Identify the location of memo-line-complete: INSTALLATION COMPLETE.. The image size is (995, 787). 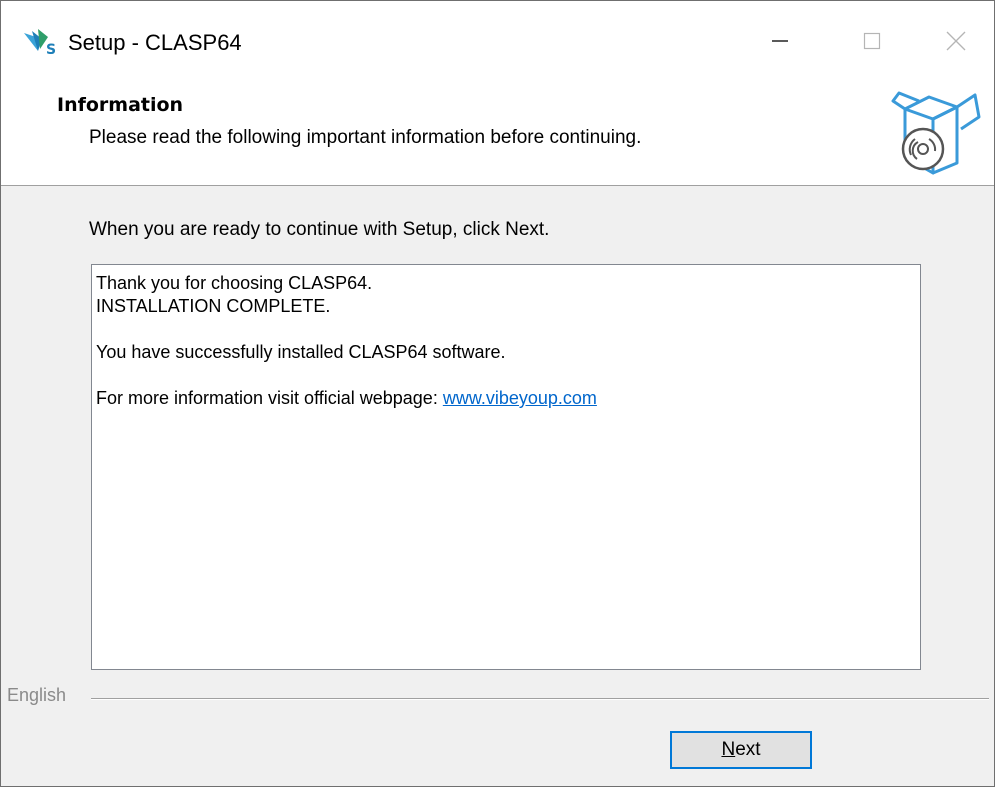
(213, 306).